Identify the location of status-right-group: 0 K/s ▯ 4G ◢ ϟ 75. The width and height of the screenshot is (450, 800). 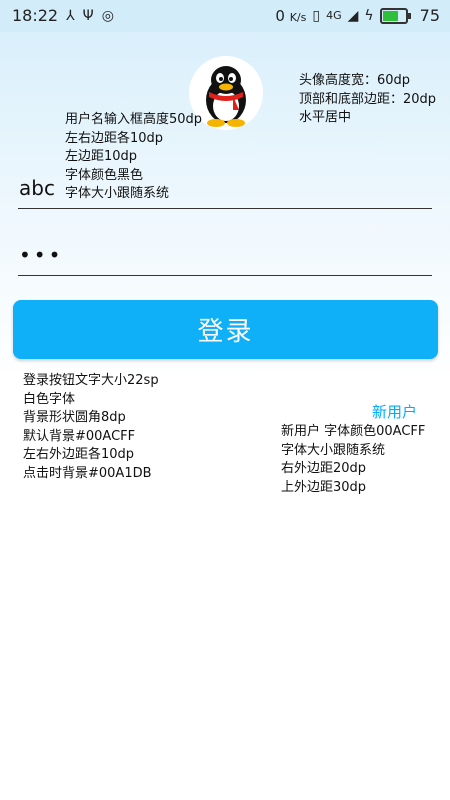
(357, 15).